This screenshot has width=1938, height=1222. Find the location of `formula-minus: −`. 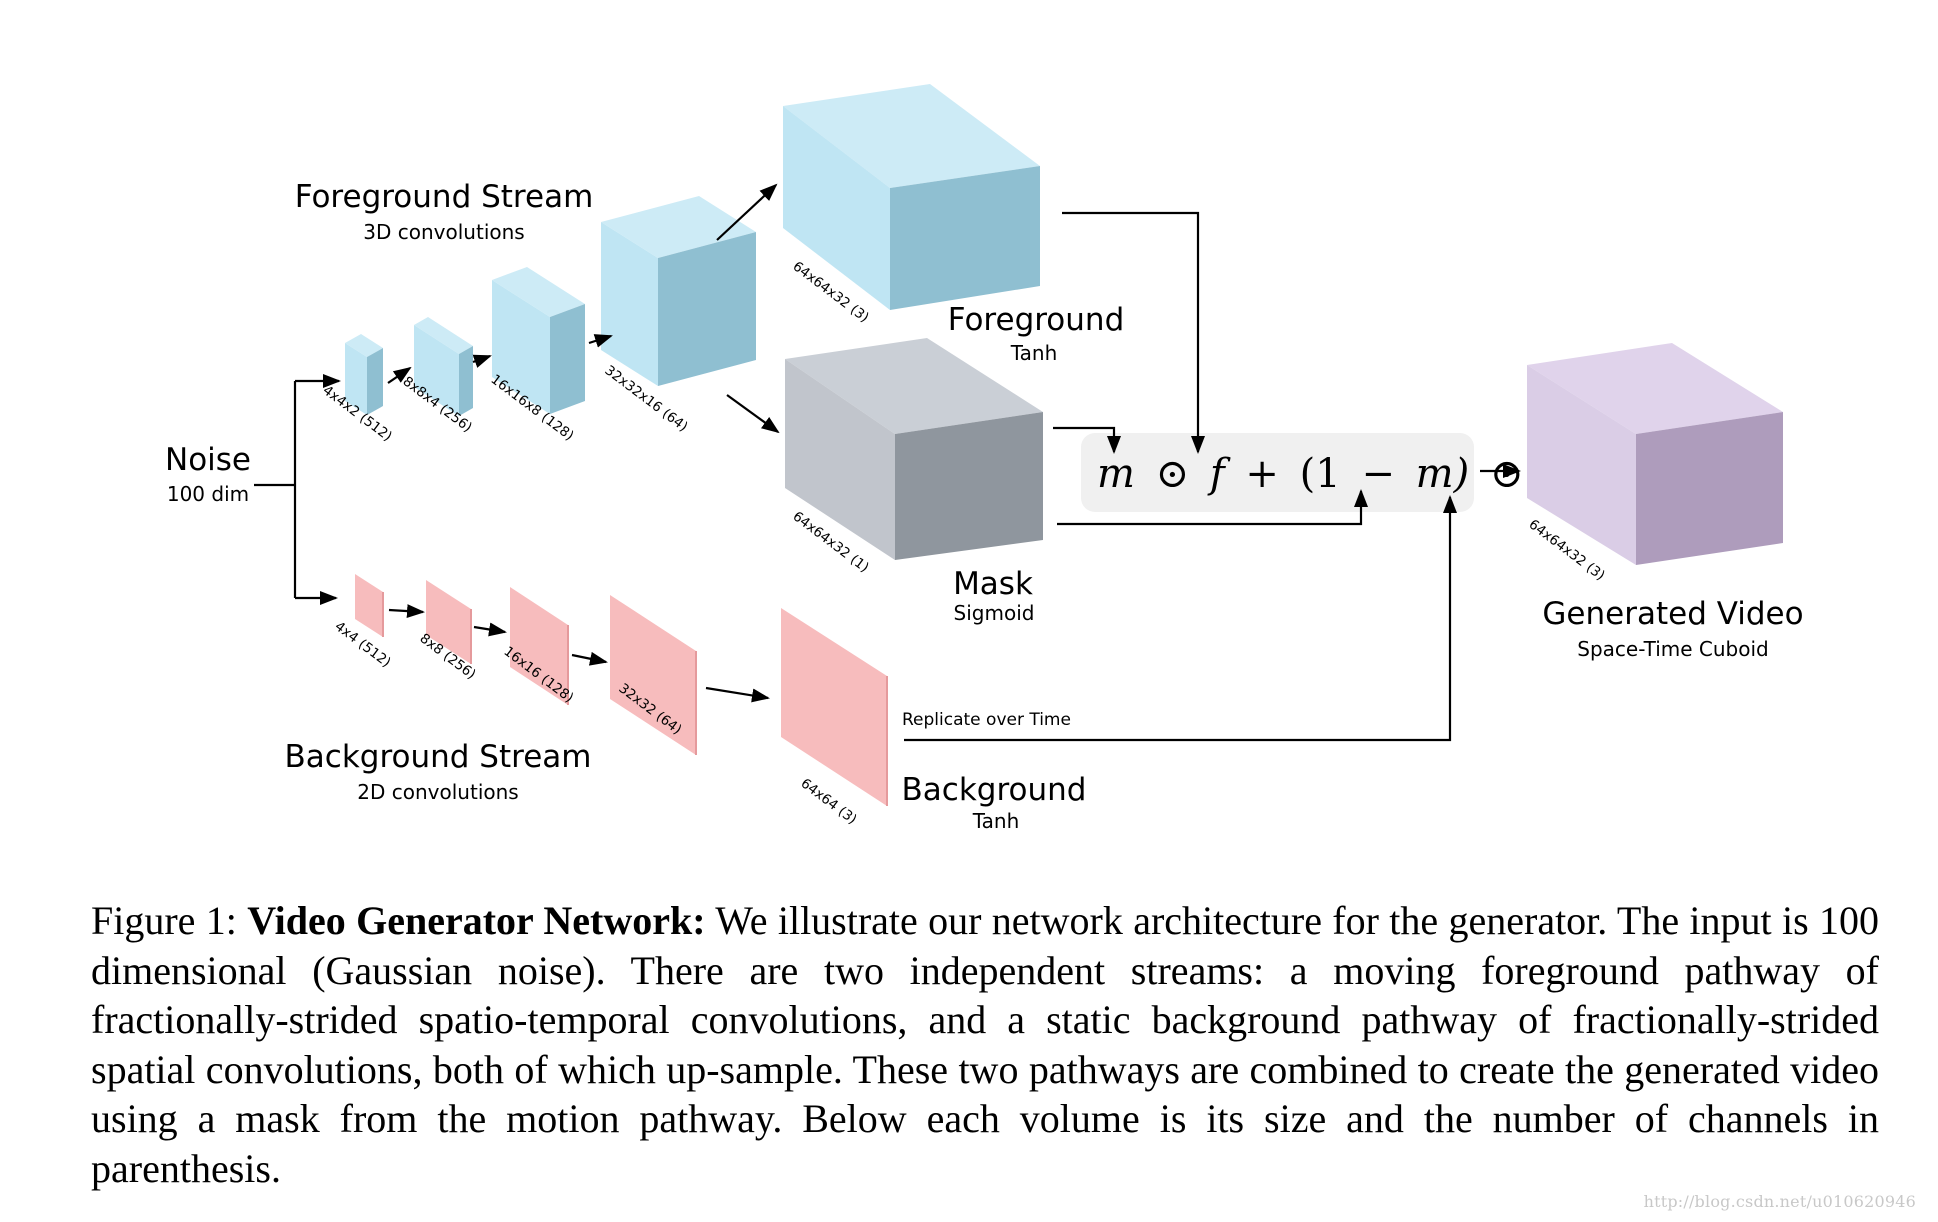

formula-minus: − is located at coordinates (1378, 474).